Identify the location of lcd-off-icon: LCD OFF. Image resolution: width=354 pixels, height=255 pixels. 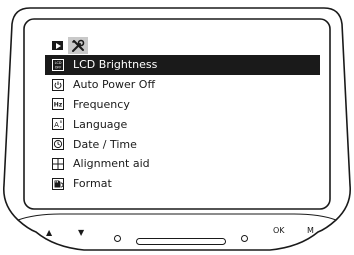
(58, 64).